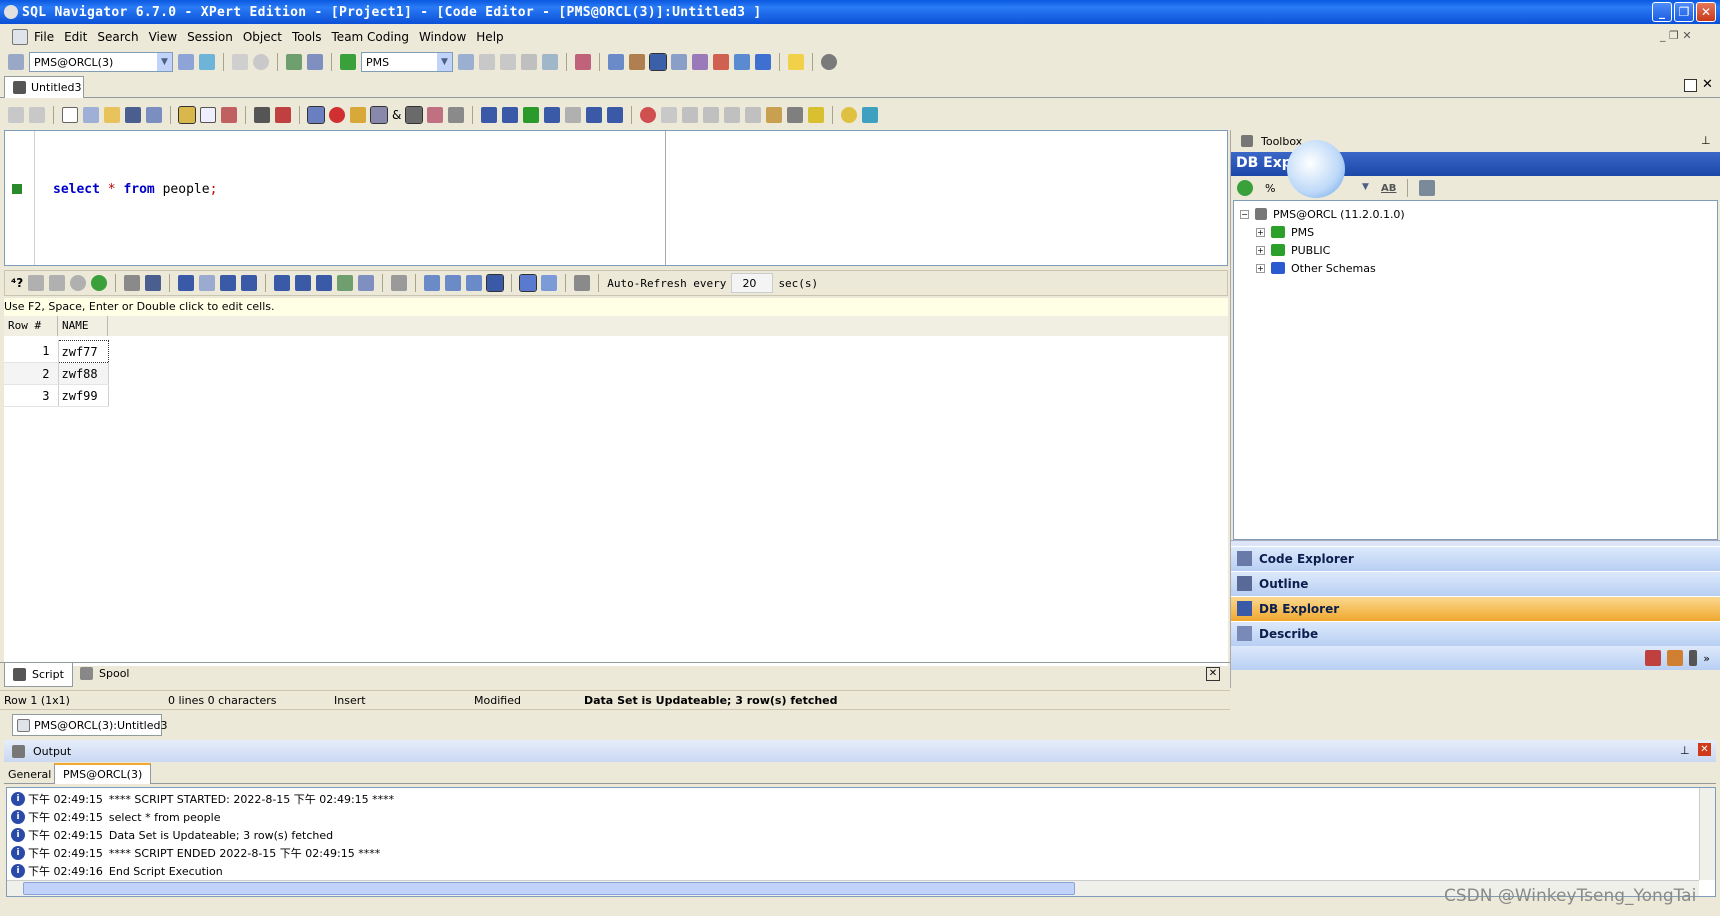 The height and width of the screenshot is (916, 1720). What do you see at coordinates (44, 37) in the screenshot?
I see `menu-file: File` at bounding box center [44, 37].